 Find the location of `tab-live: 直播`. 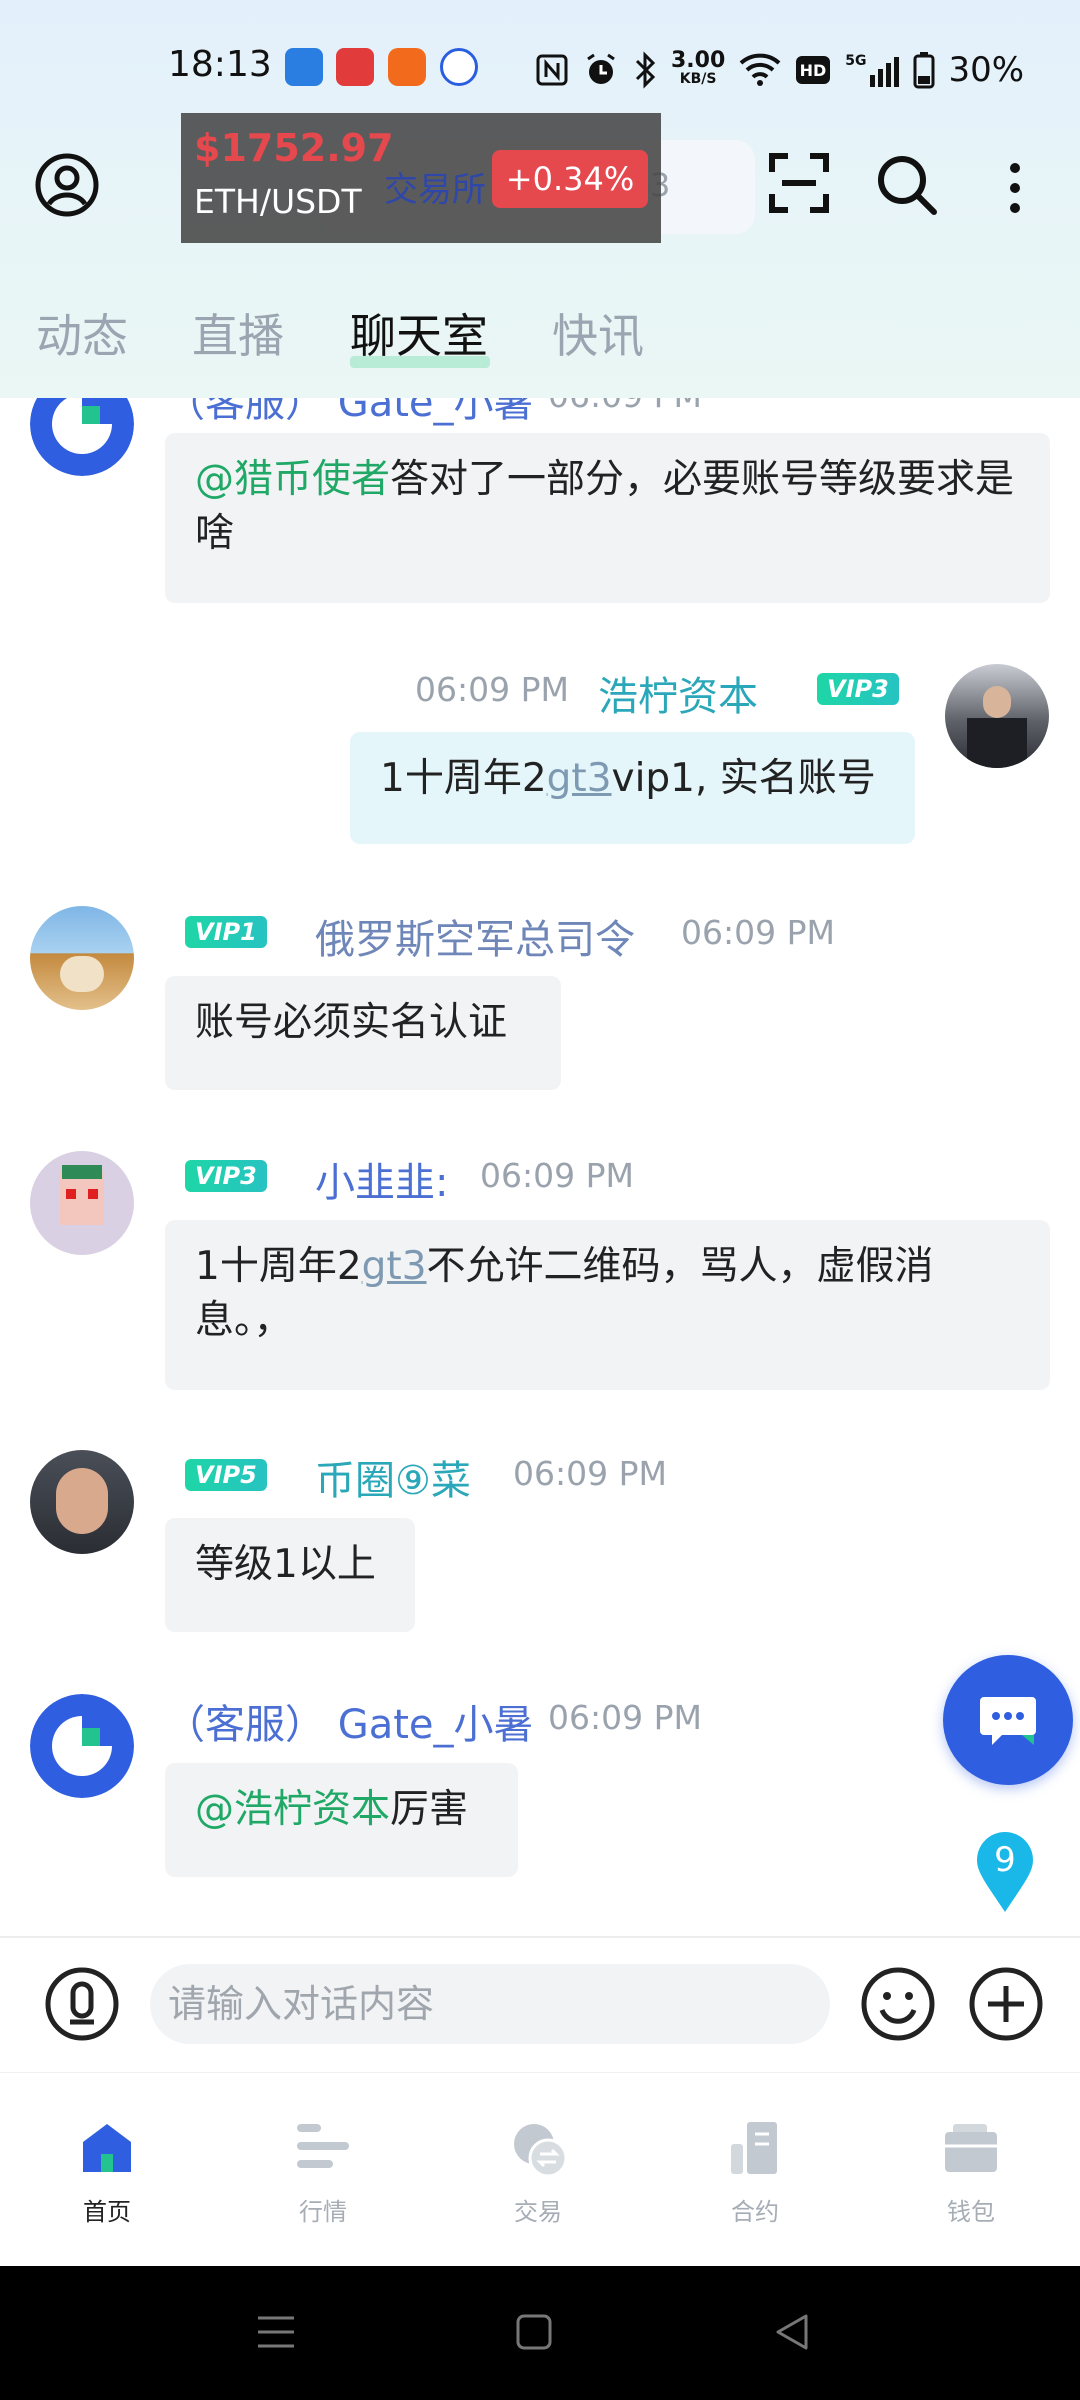

tab-live: 直播 is located at coordinates (238, 333).